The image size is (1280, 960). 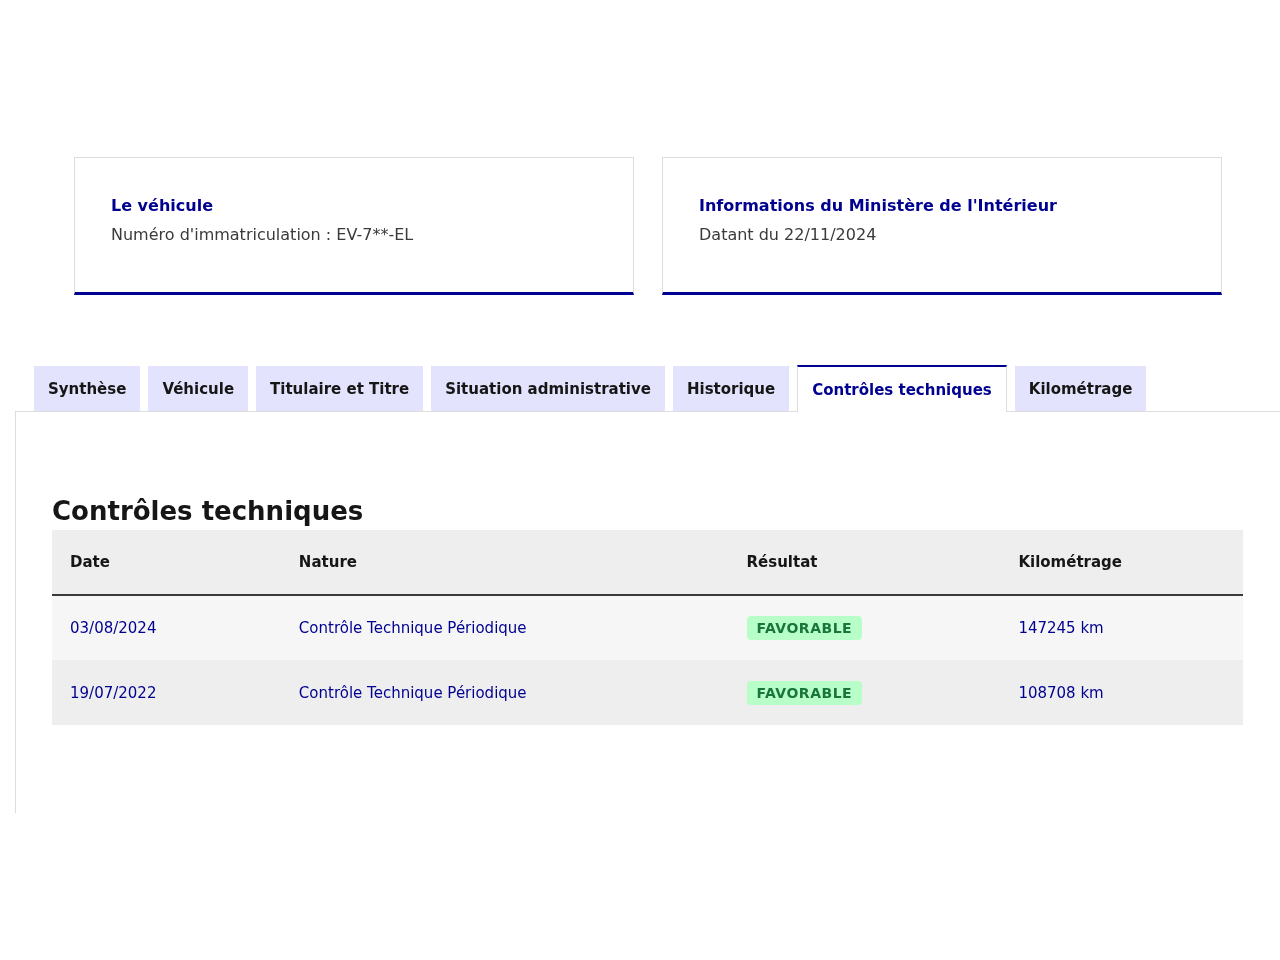 I want to click on card-text: Datant du 22/11/2024, so click(x=788, y=234).